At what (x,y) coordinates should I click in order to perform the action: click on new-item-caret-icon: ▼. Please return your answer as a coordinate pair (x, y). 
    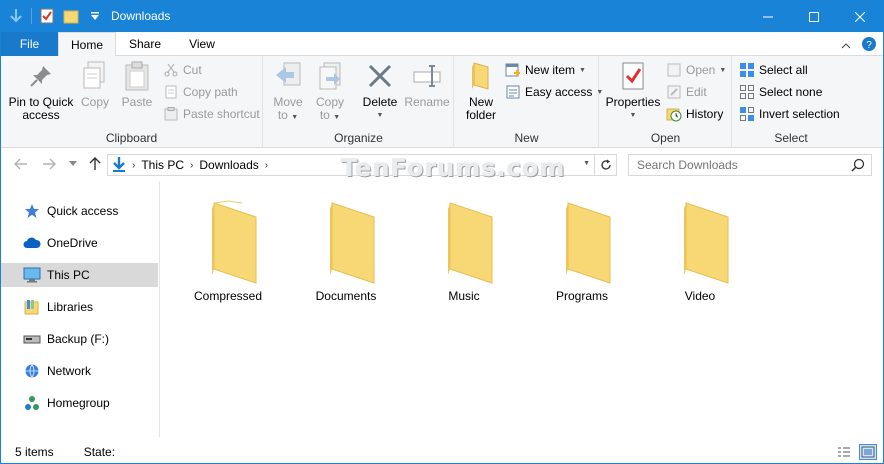
    Looking at the image, I should click on (582, 70).